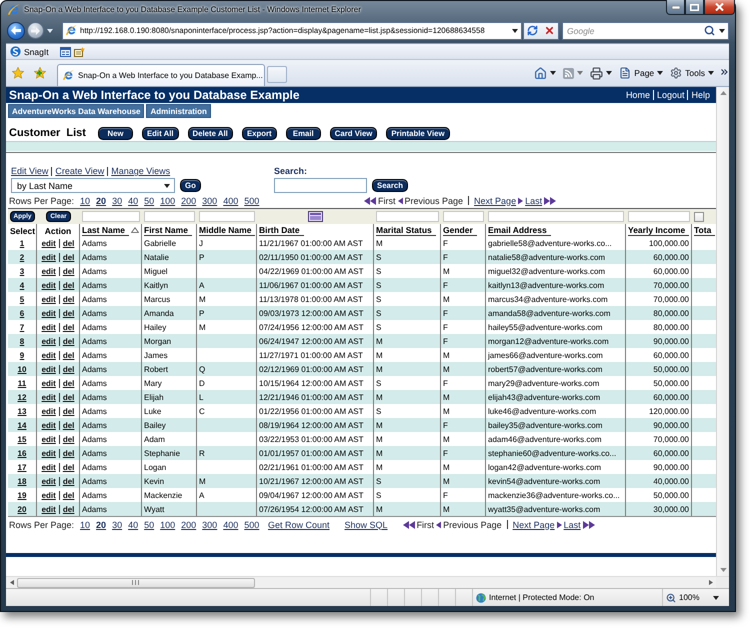 This screenshot has width=750, height=629. I want to click on star-icon, so click(18, 73).